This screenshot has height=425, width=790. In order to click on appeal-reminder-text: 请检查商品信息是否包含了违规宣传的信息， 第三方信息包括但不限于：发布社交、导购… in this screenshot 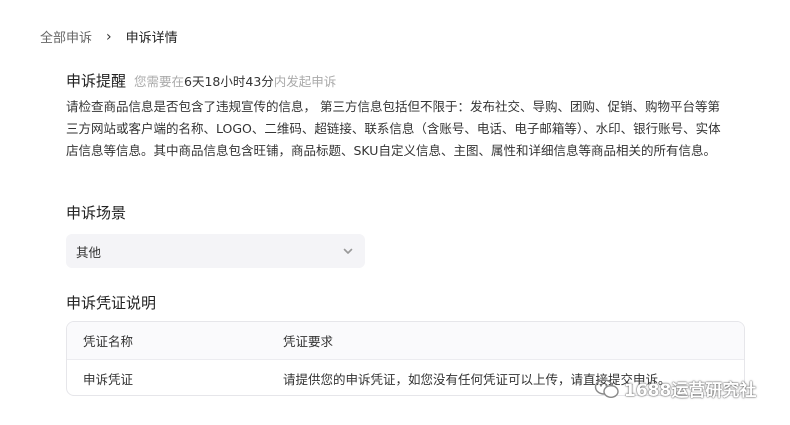, I will do `click(393, 128)`.